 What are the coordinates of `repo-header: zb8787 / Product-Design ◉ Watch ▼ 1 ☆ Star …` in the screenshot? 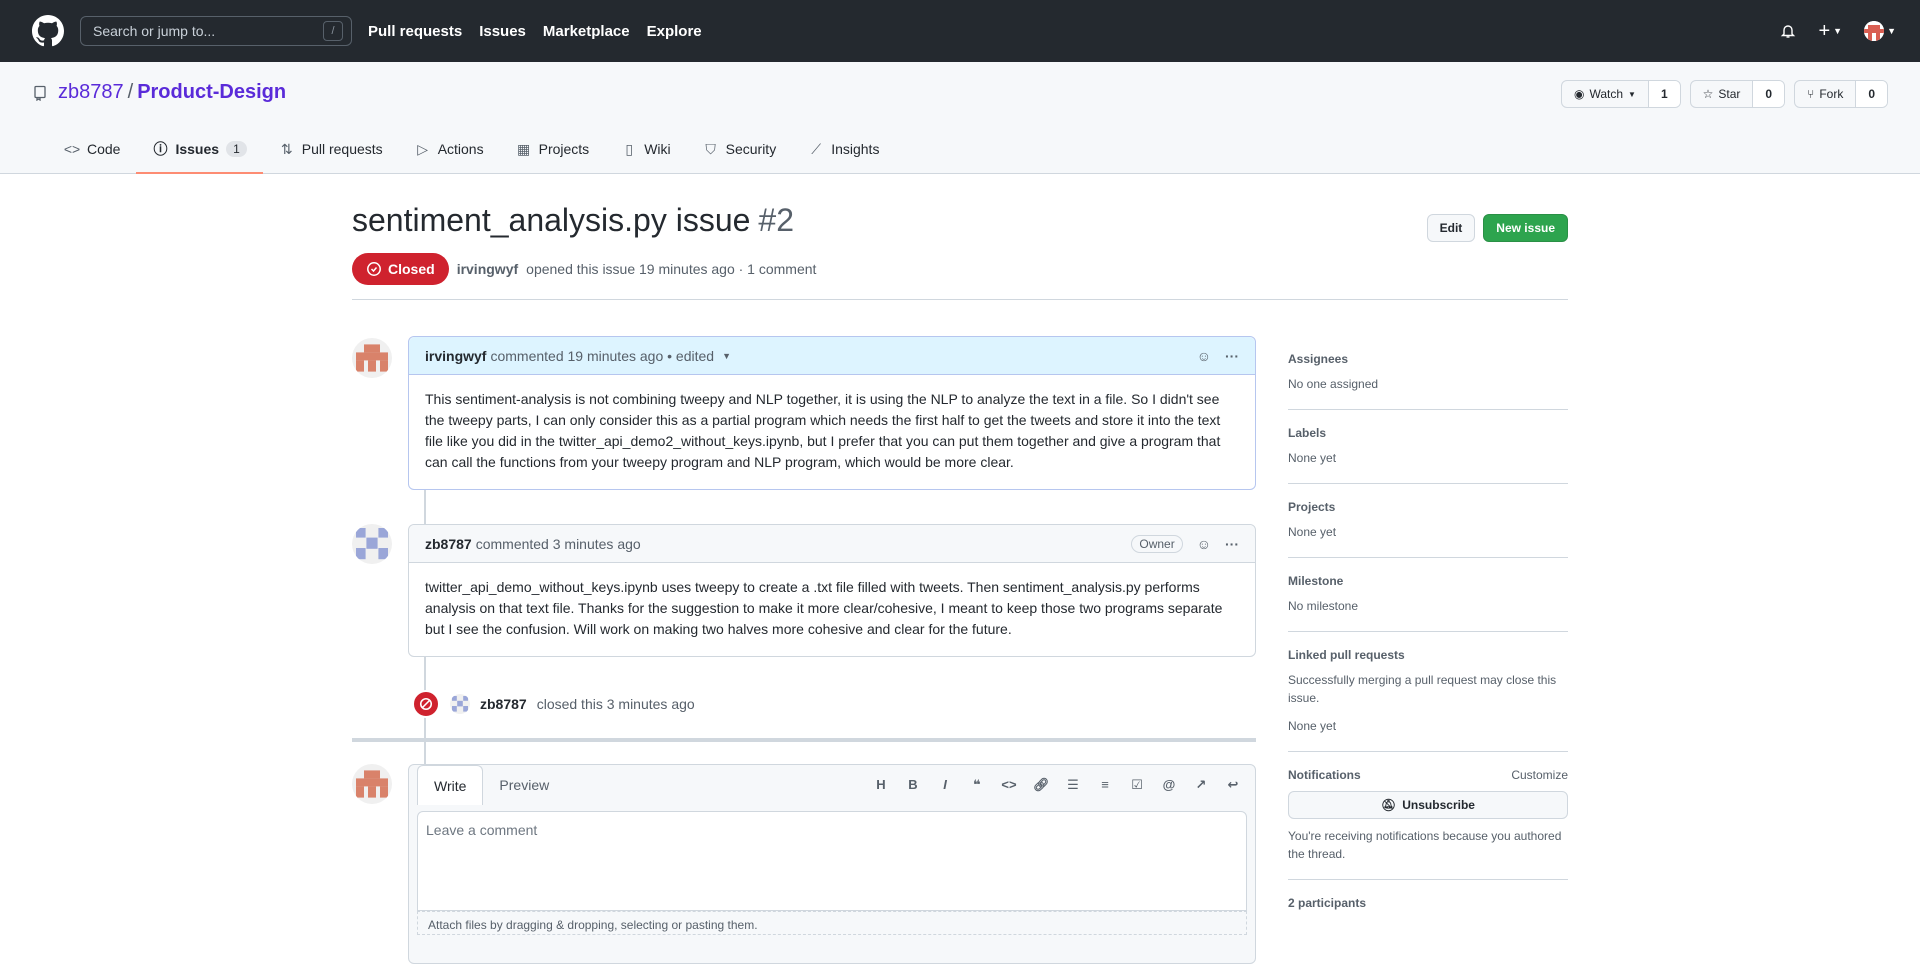 It's located at (960, 118).